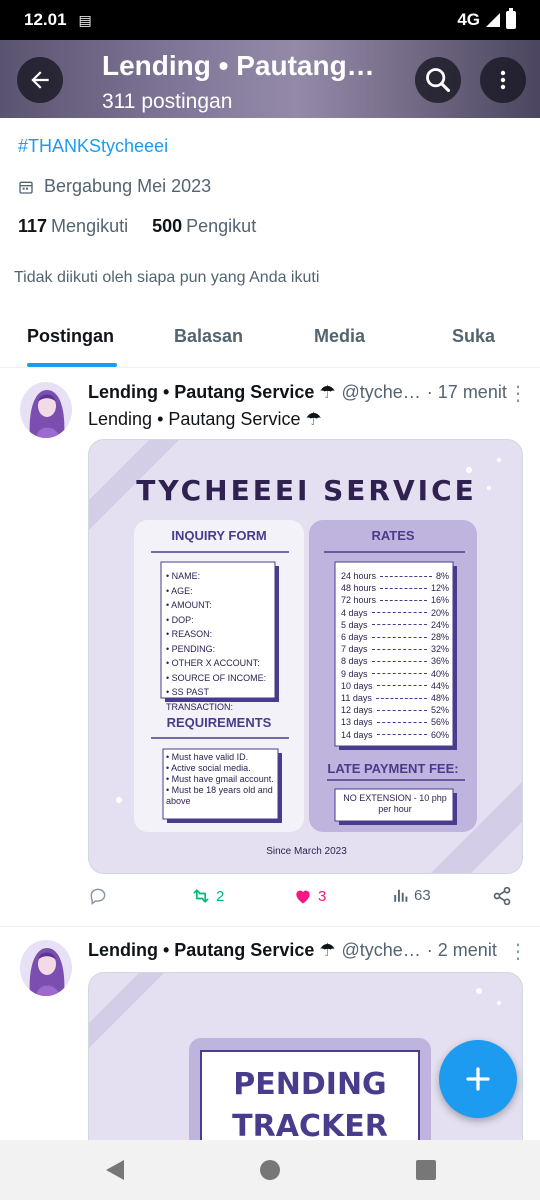 The height and width of the screenshot is (1200, 540). I want to click on search-icon, so click(438, 80).